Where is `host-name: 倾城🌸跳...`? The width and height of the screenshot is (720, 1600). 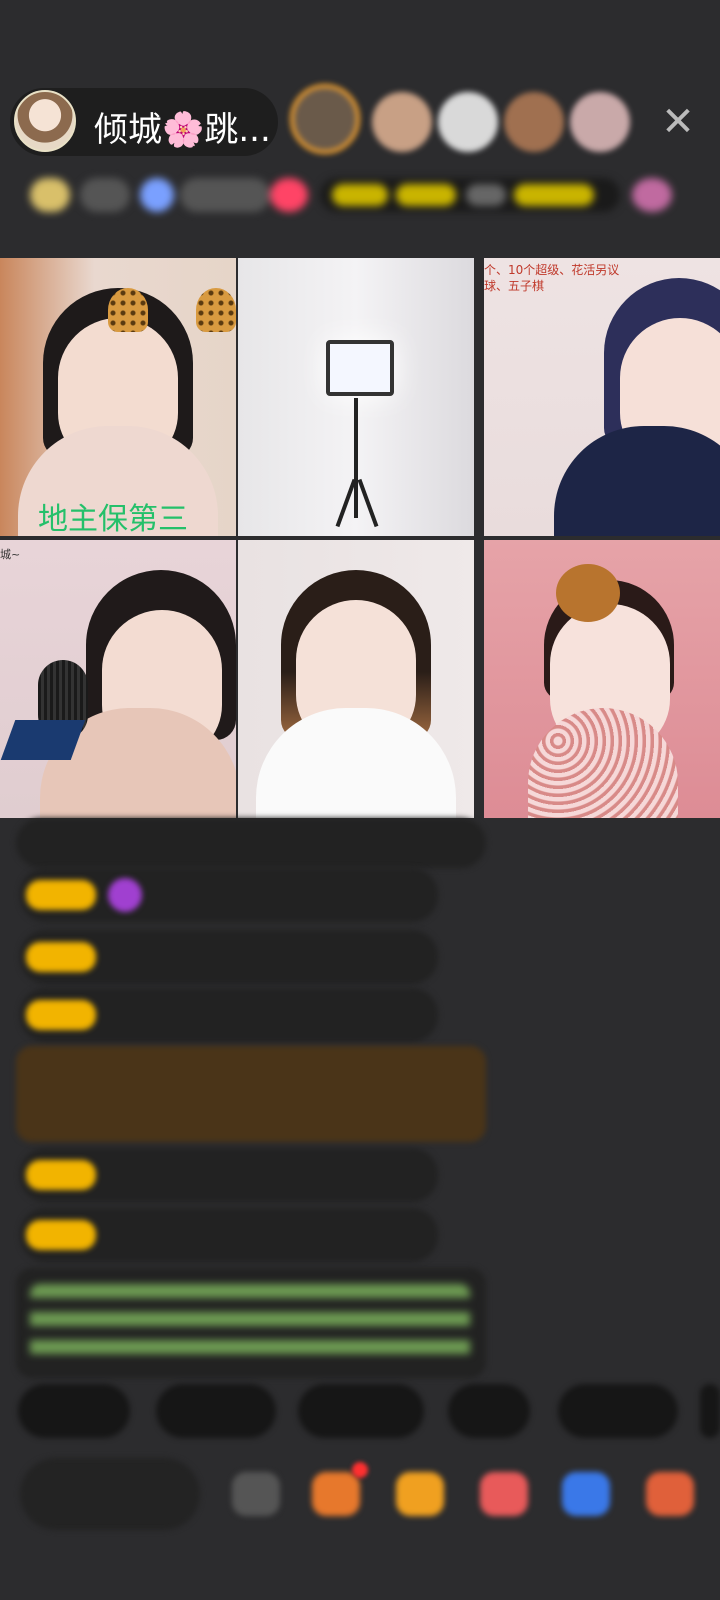
host-name: 倾城🌸跳... is located at coordinates (184, 126).